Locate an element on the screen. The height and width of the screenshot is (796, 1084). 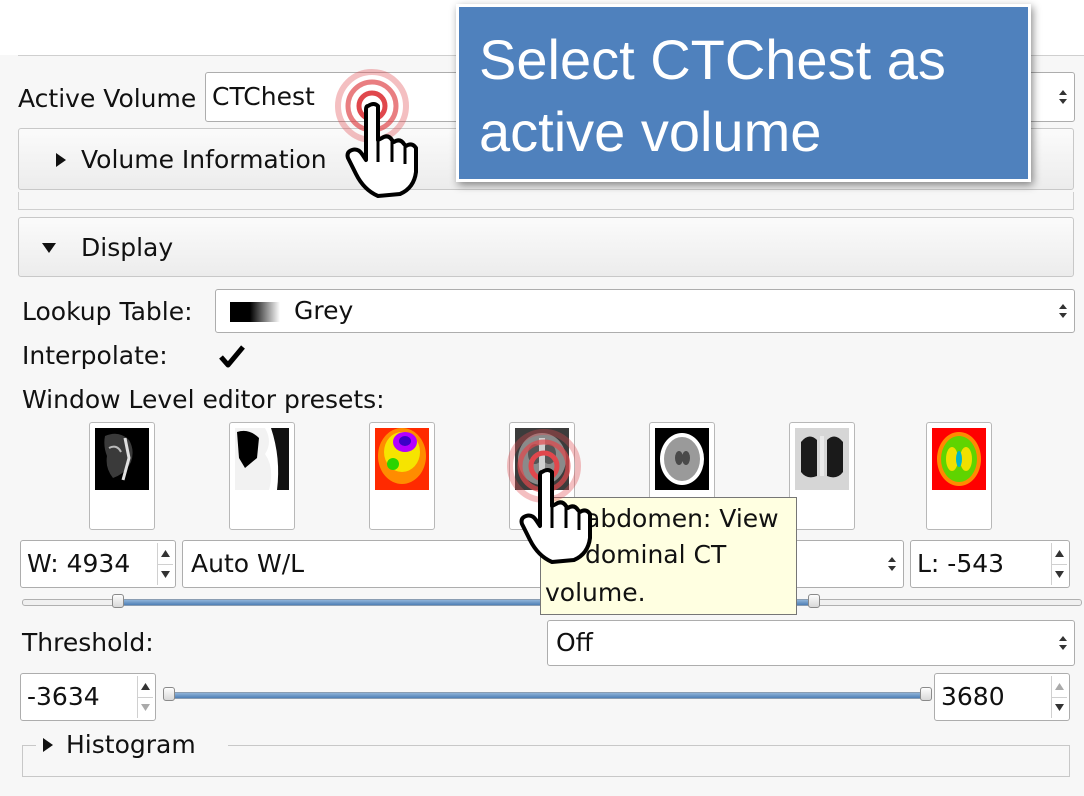
histogram-frame-line-left is located at coordinates (29, 745).